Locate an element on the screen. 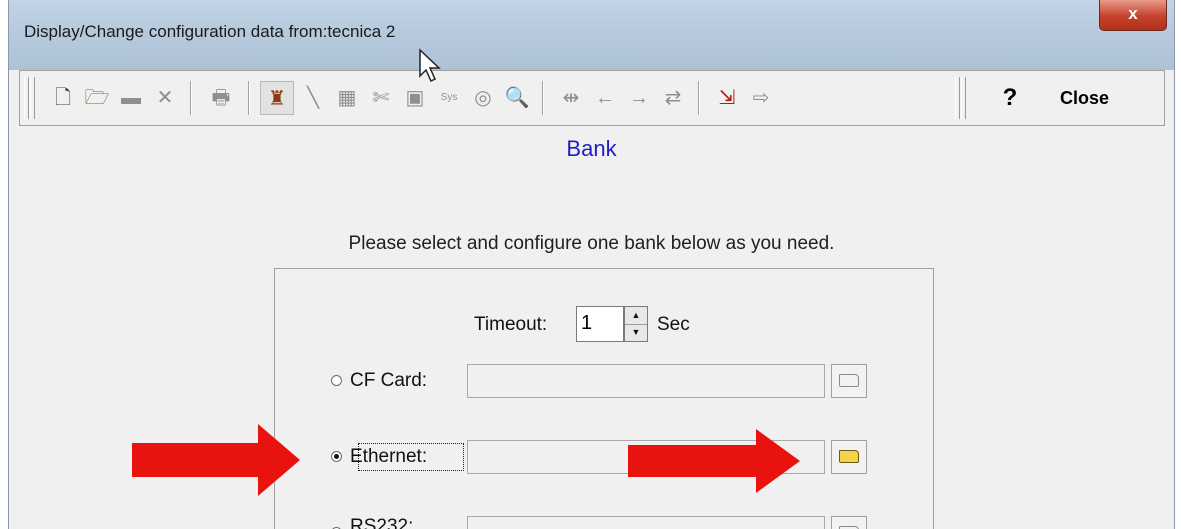 The image size is (1181, 529). search-icon: 🔍 is located at coordinates (517, 98).